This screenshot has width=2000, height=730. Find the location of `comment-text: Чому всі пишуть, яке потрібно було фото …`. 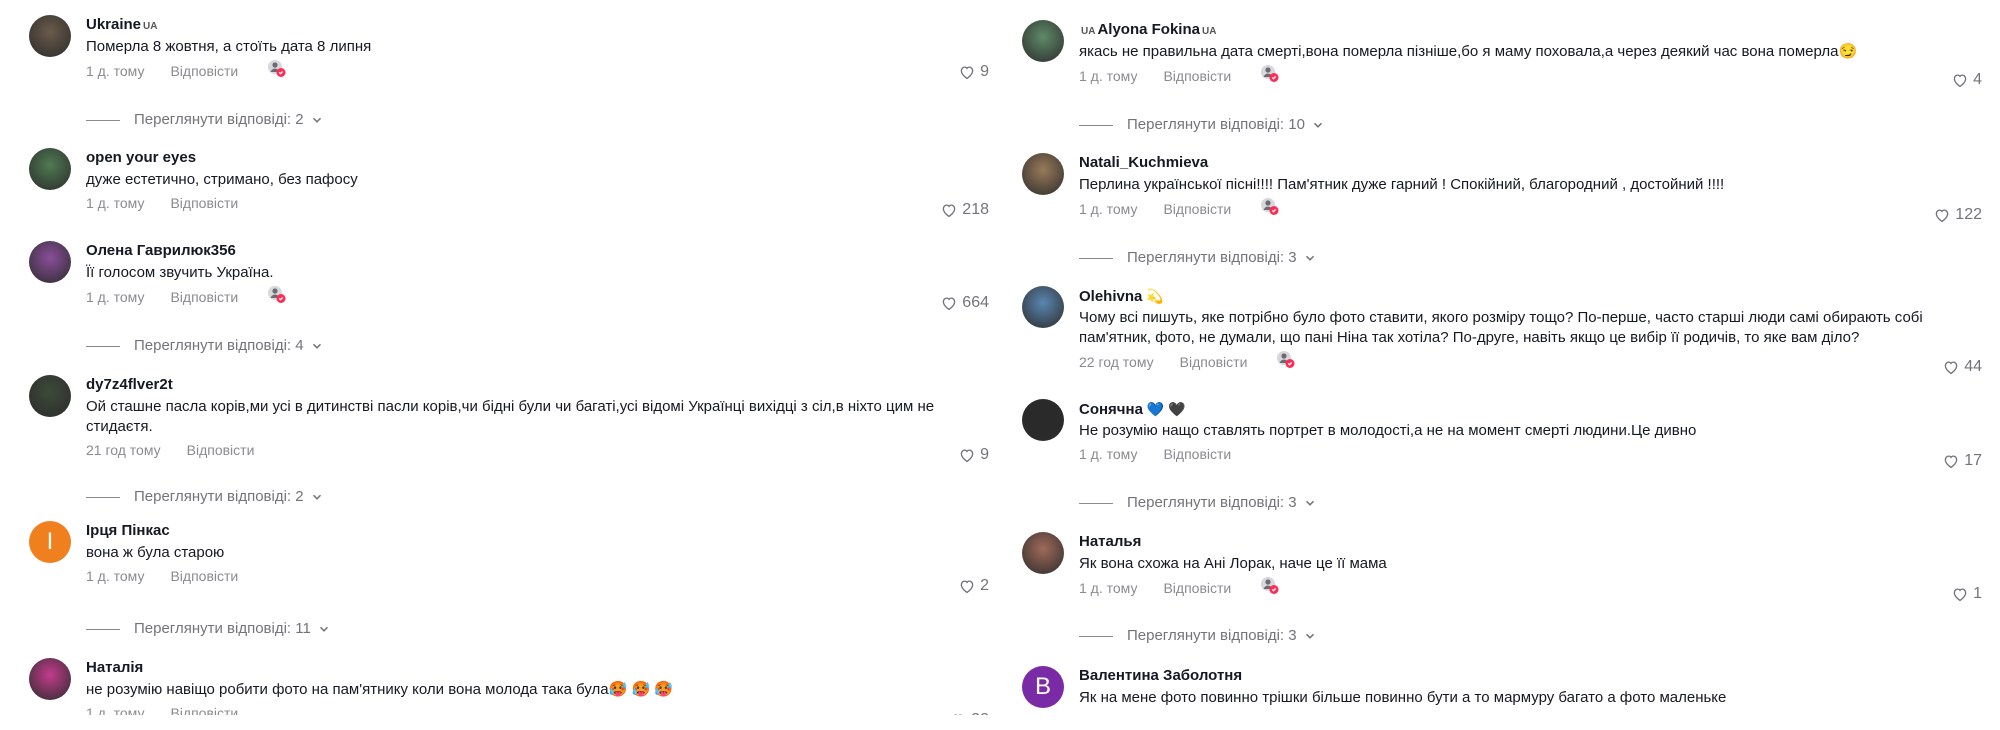

comment-text: Чому всі пишуть, яке потрібно було фото … is located at coordinates (1501, 327).